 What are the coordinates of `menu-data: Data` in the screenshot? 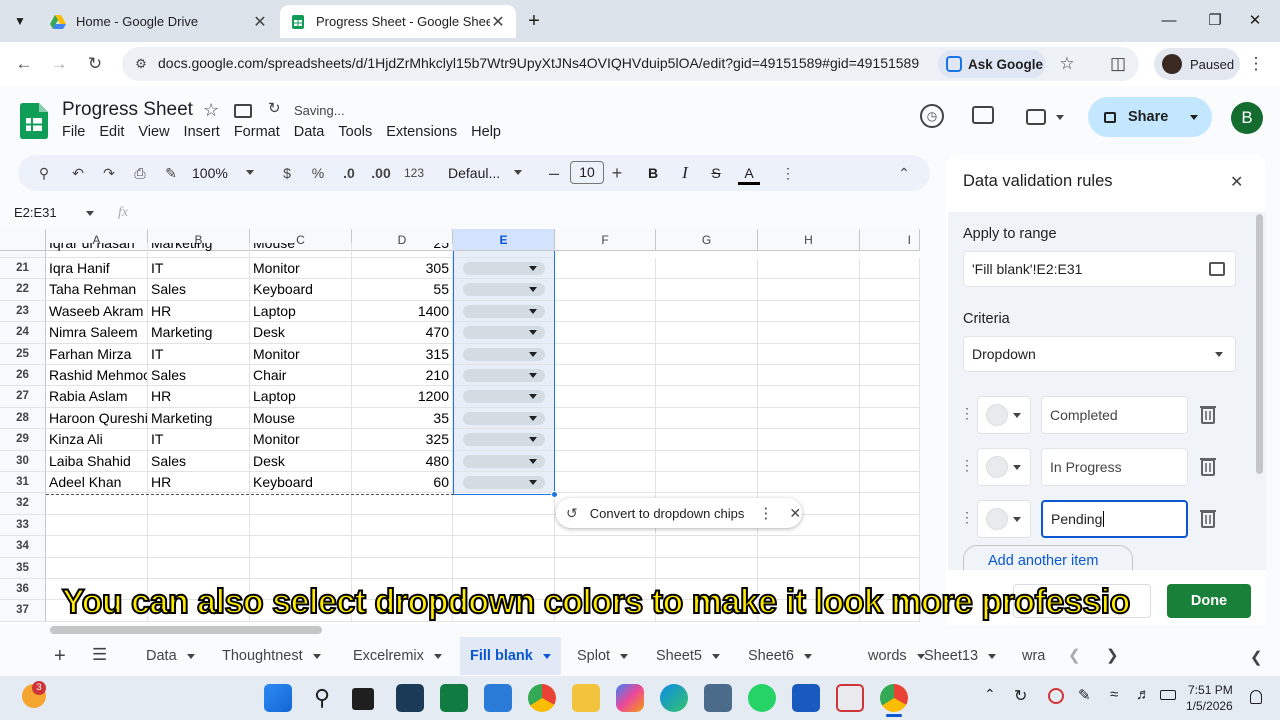 It's located at (309, 132).